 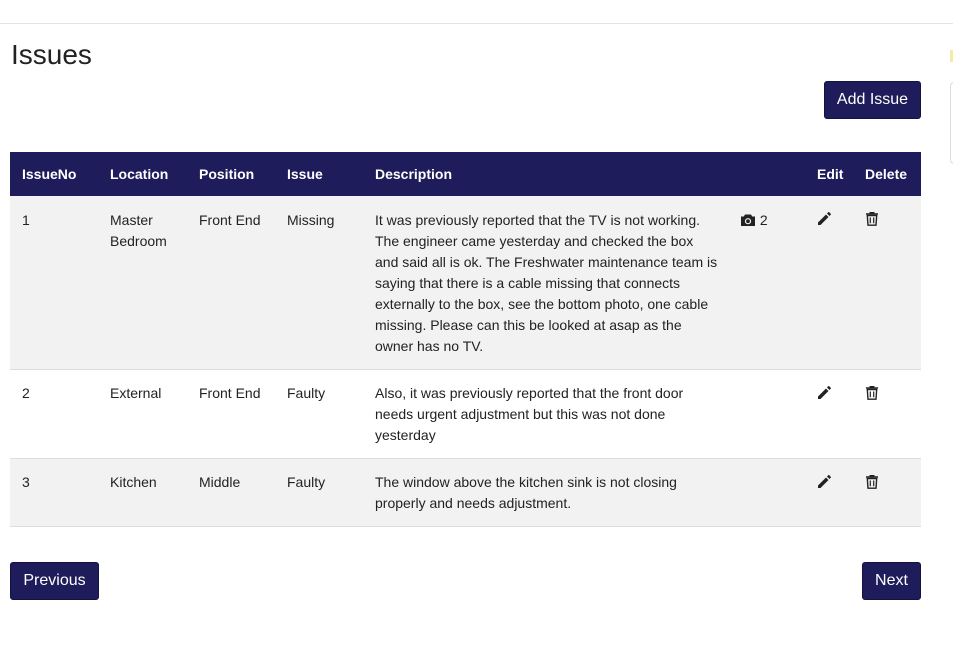 What do you see at coordinates (414, 174) in the screenshot?
I see `header-description: Description` at bounding box center [414, 174].